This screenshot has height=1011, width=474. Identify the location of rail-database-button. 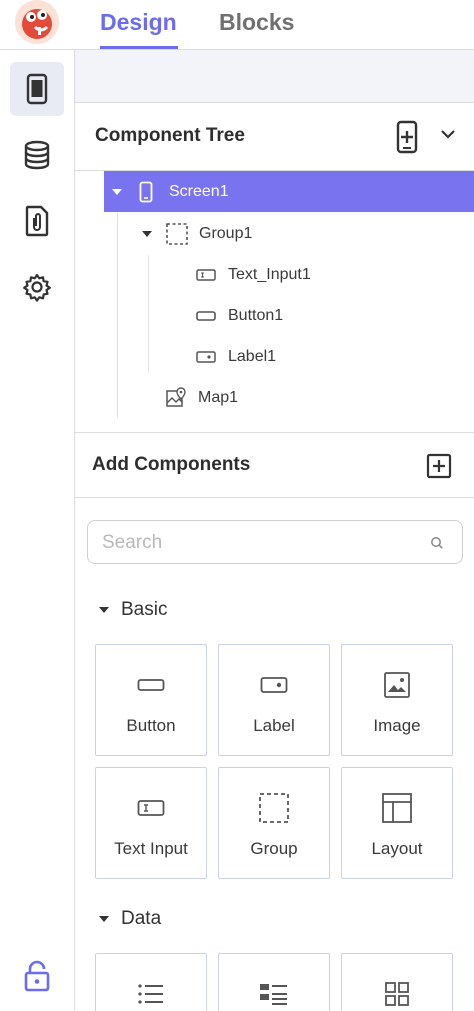
(37, 155).